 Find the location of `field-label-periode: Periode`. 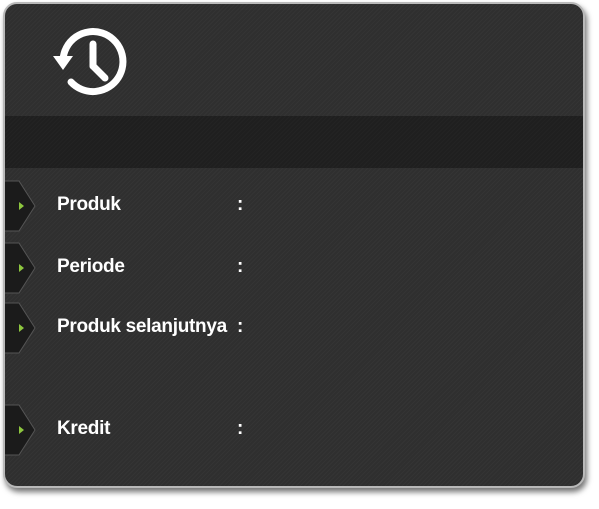

field-label-periode: Periode is located at coordinates (91, 266).